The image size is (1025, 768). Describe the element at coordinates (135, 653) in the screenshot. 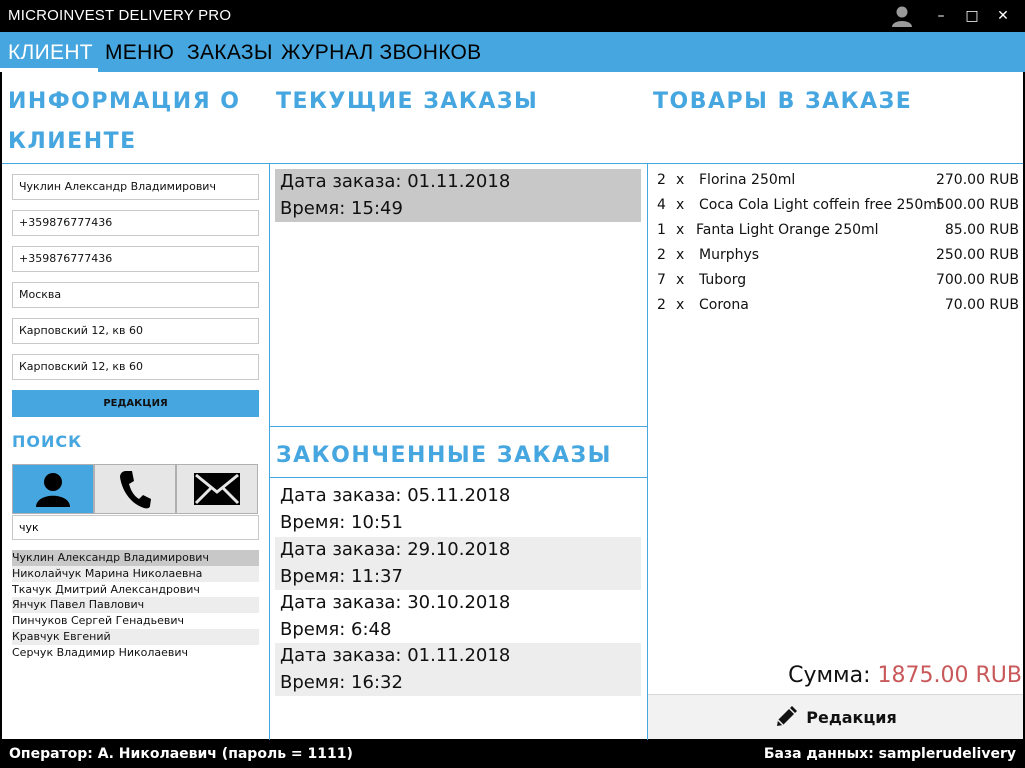

I see `search-result-row: Серчук Владимир Николаевич` at that location.